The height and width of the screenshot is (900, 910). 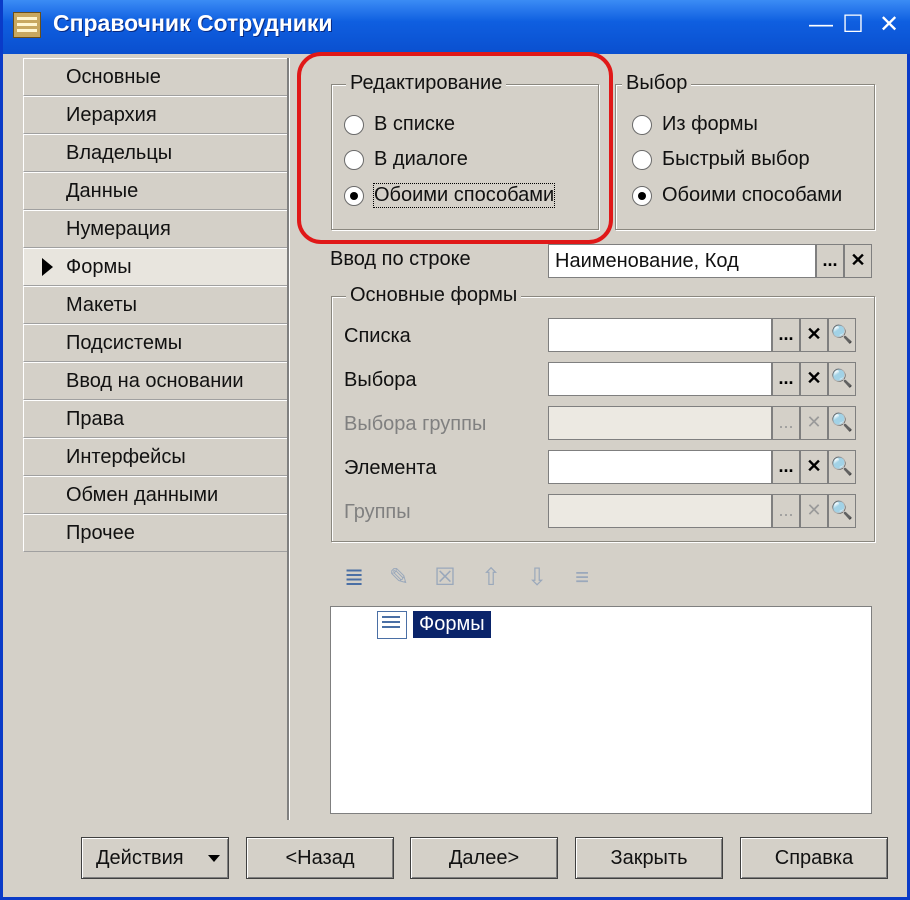 I want to click on tab-label: Интерфейсы, so click(x=126, y=457).